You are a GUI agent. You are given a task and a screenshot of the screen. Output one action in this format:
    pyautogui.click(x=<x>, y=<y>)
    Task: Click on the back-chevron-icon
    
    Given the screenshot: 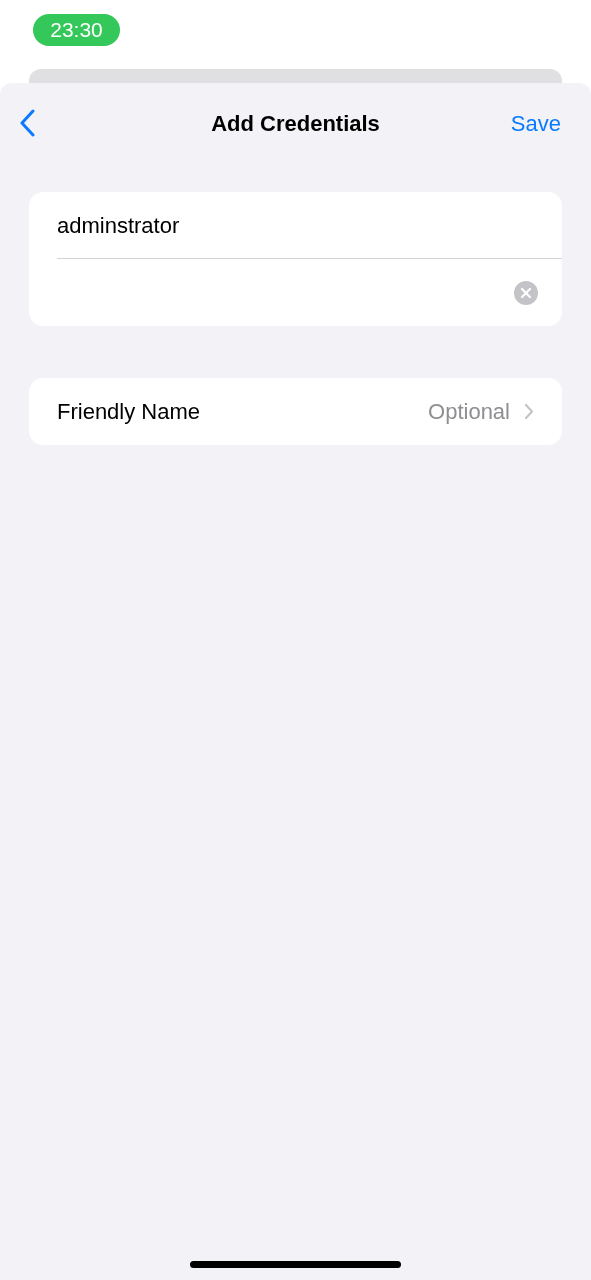 What is the action you would take?
    pyautogui.click(x=27, y=123)
    